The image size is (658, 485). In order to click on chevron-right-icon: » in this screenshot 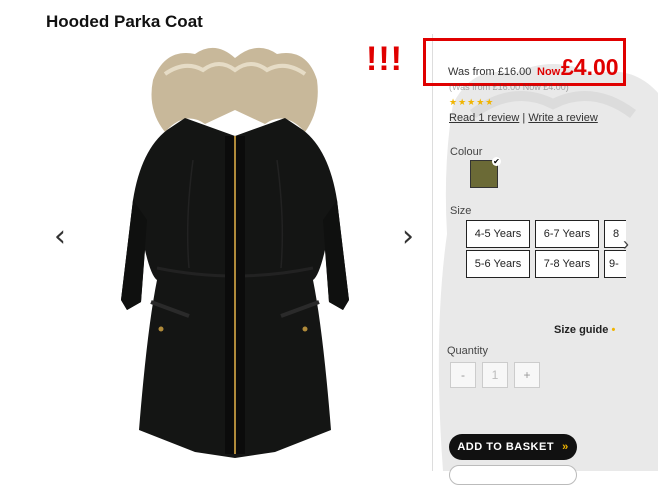, I will do `click(565, 447)`.